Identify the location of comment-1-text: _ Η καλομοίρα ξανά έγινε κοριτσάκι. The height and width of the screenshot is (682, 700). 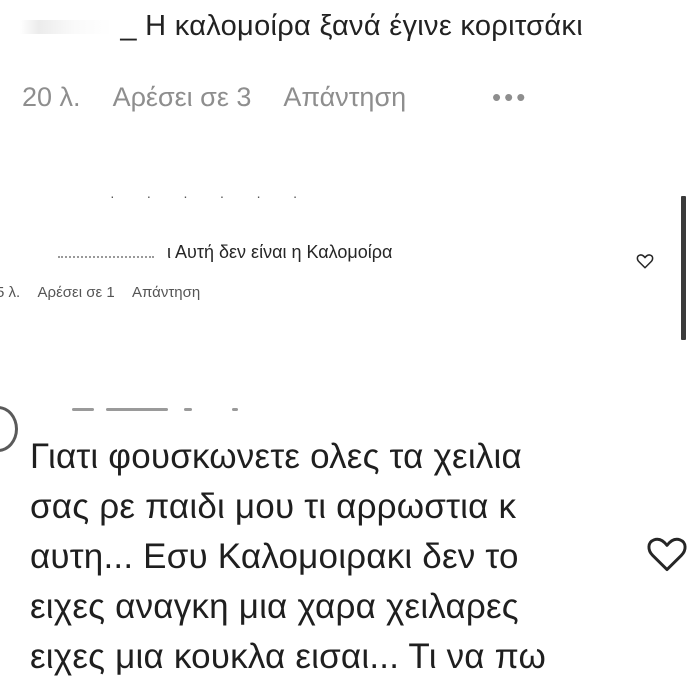
(301, 26).